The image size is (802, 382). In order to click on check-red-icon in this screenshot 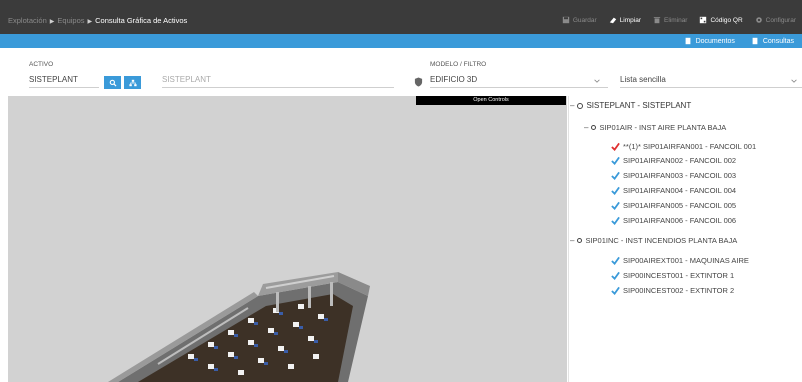, I will do `click(615, 146)`.